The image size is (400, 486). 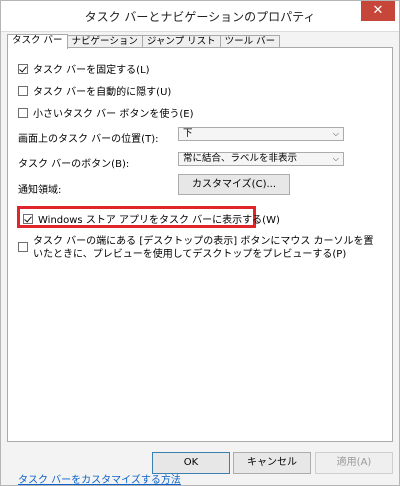 I want to click on title-bar: タスク バーとナビゲーションのプロパティ ✕, so click(x=200, y=16).